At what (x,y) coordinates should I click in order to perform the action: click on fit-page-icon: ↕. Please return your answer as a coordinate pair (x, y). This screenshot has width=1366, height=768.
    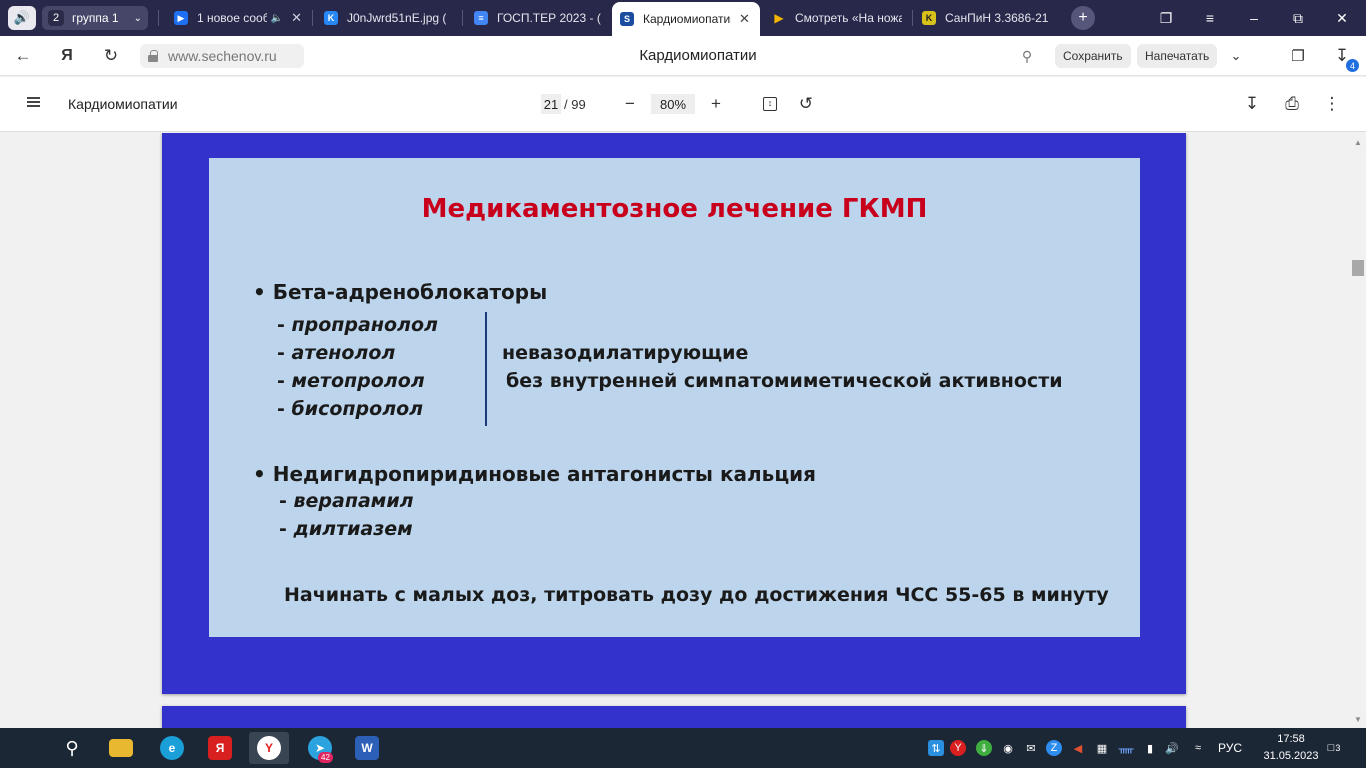
    Looking at the image, I should click on (770, 104).